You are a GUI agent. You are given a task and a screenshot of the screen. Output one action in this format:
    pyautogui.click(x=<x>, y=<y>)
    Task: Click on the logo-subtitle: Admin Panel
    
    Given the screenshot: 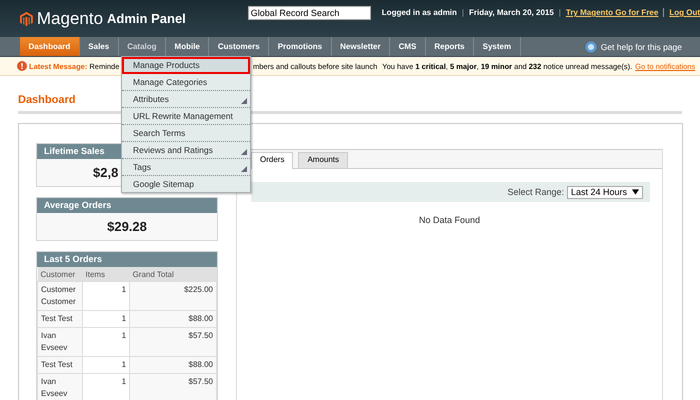 What is the action you would take?
    pyautogui.click(x=146, y=18)
    